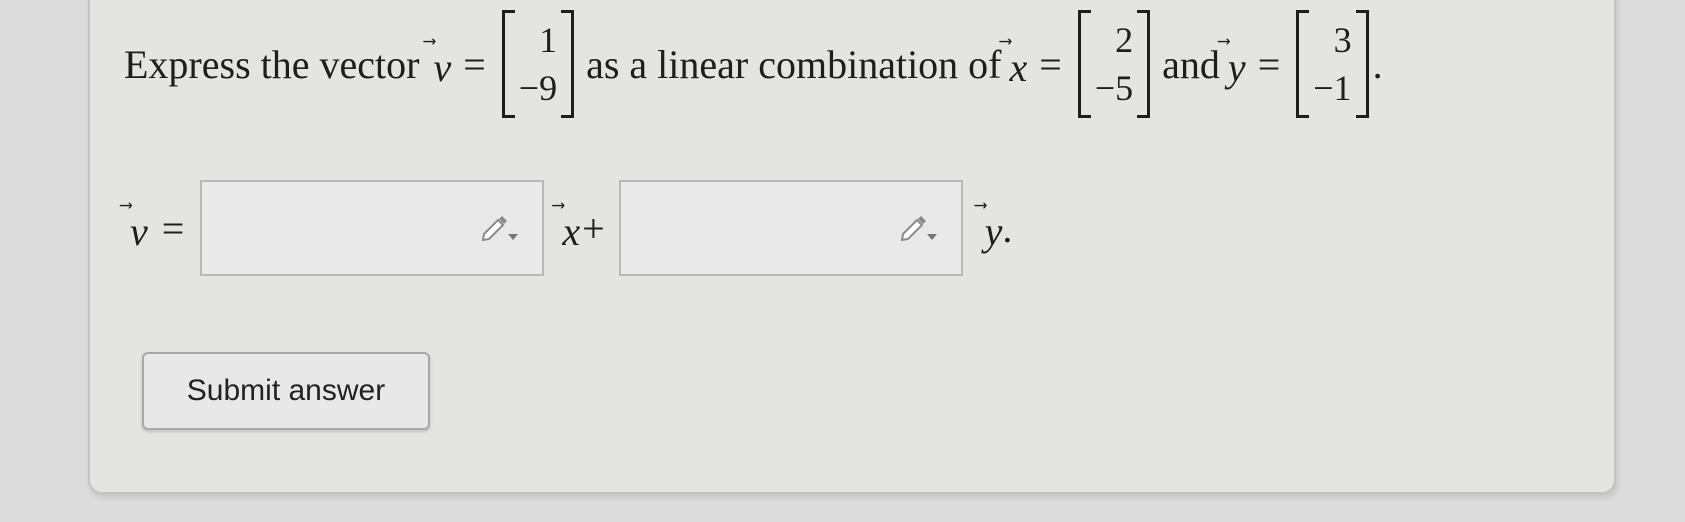  What do you see at coordinates (993, 231) in the screenshot?
I see `answer-y-symbol: ⃗y` at bounding box center [993, 231].